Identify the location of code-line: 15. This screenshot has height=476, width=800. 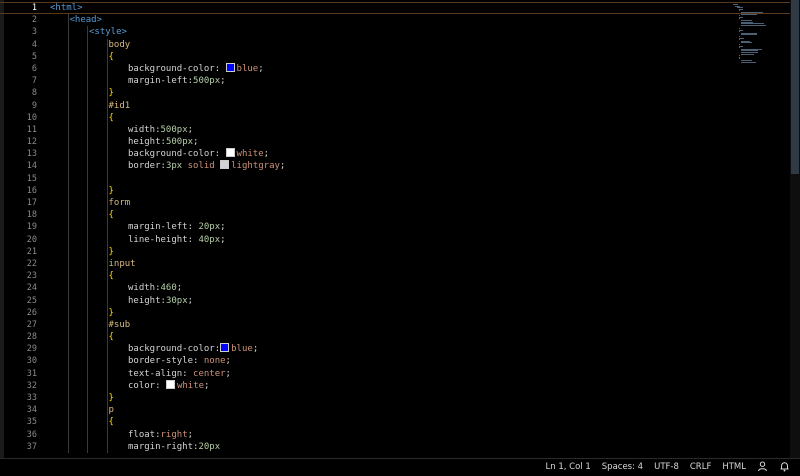
(395, 178).